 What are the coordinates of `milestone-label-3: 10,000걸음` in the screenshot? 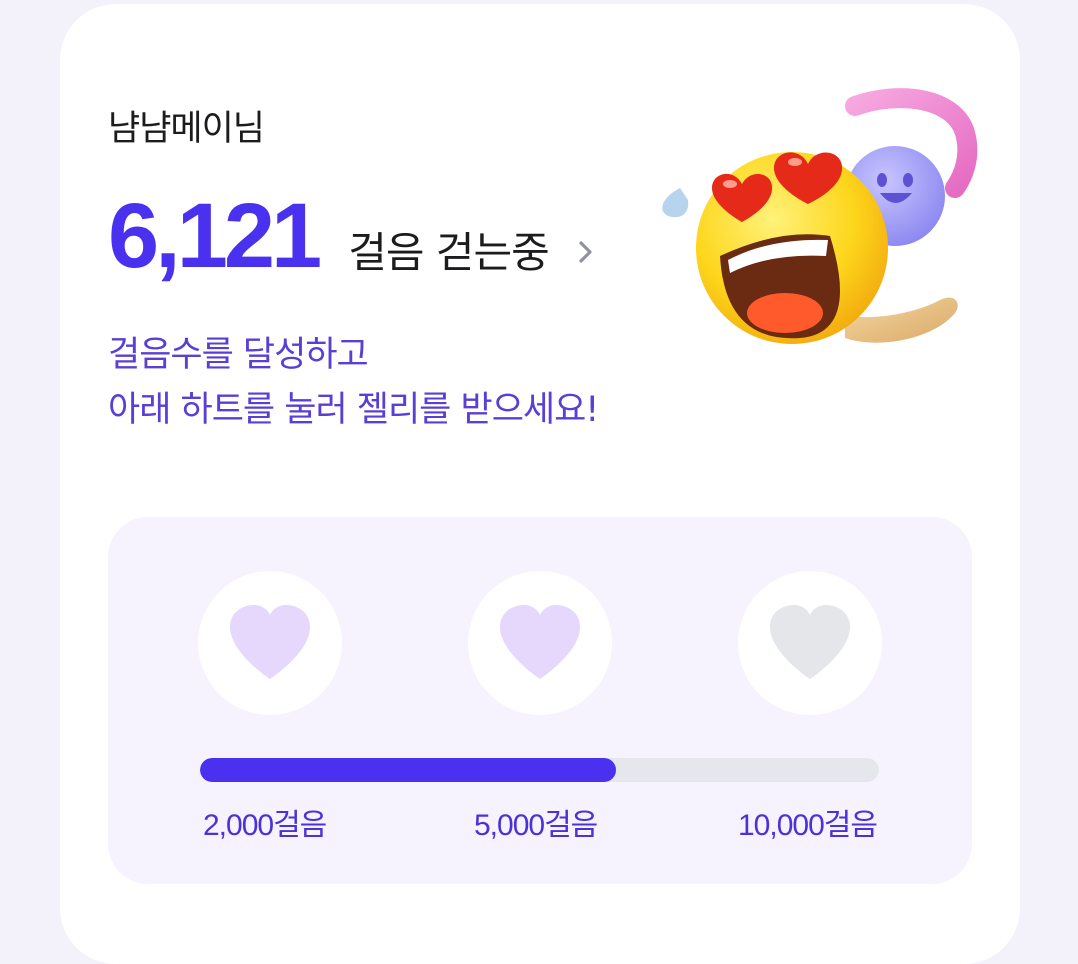 It's located at (808, 825).